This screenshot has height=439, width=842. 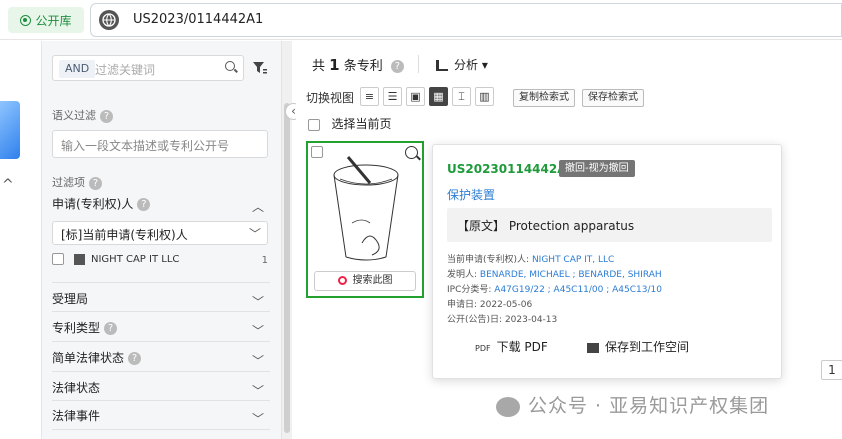 I want to click on folder-icon, so click(x=593, y=347).